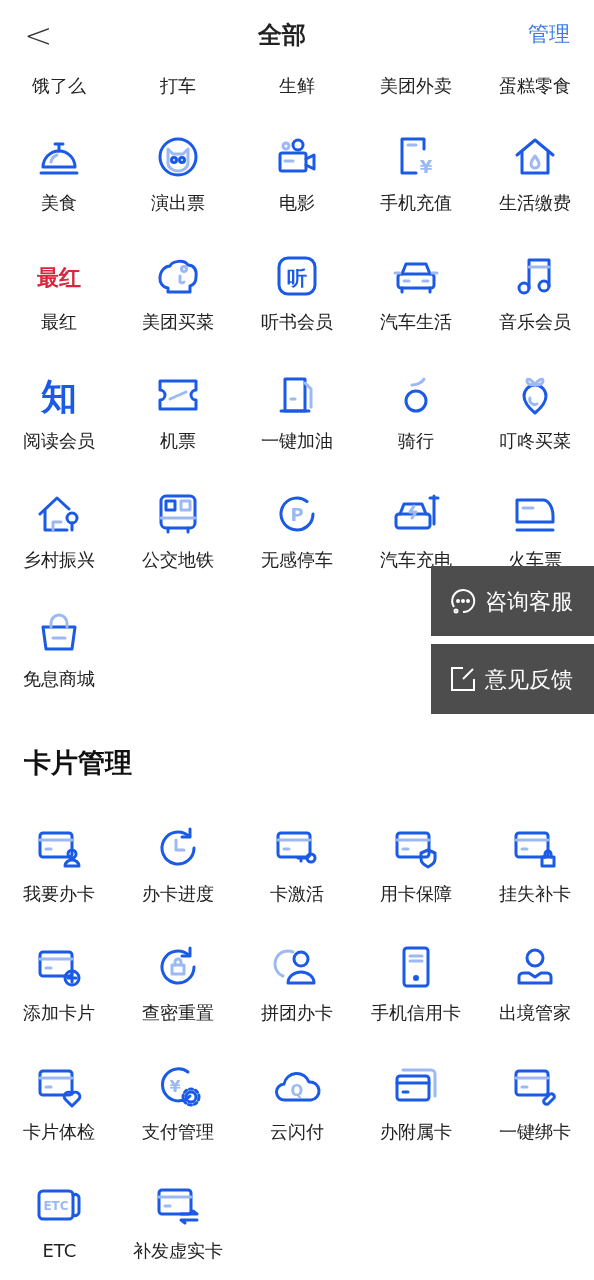 The height and width of the screenshot is (1280, 594). I want to click on service-button: 演出票, so click(178, 179).